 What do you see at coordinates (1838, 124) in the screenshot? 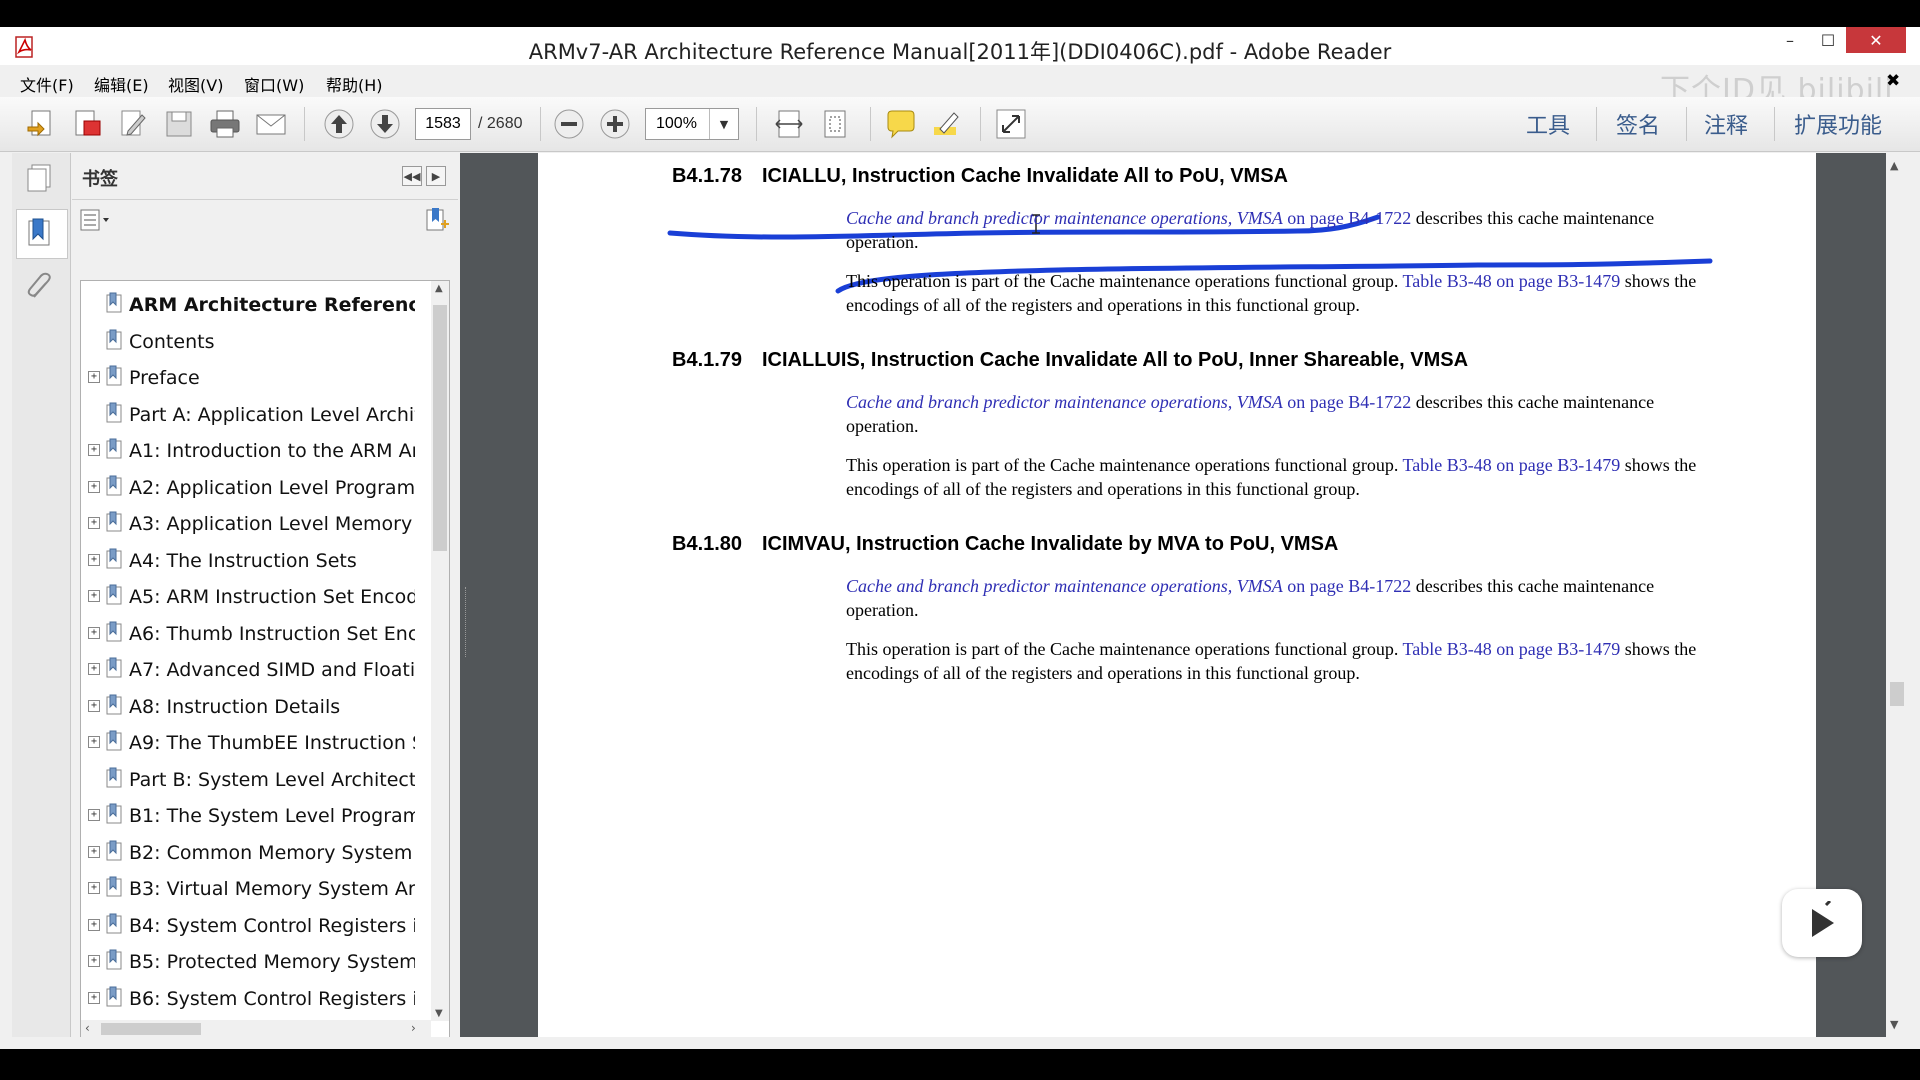
I see `tab-extended: 扩展功能` at bounding box center [1838, 124].